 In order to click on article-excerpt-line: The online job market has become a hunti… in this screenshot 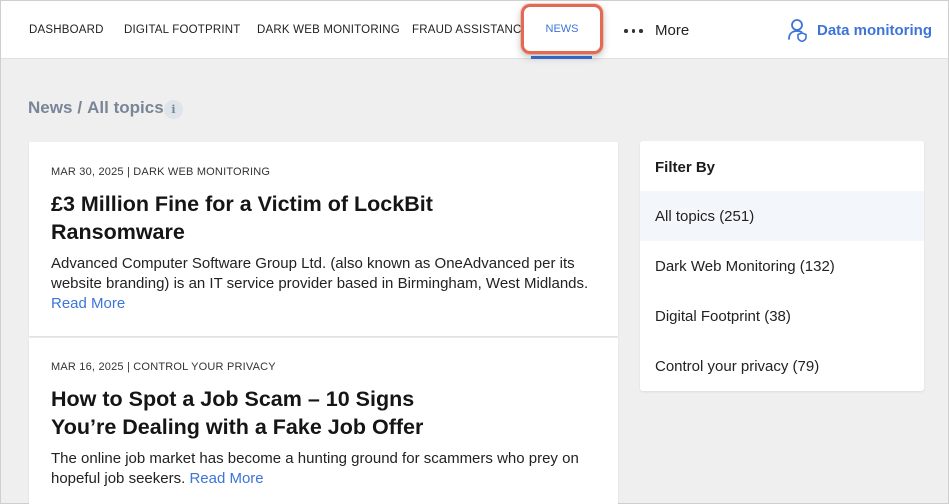, I will do `click(315, 458)`.